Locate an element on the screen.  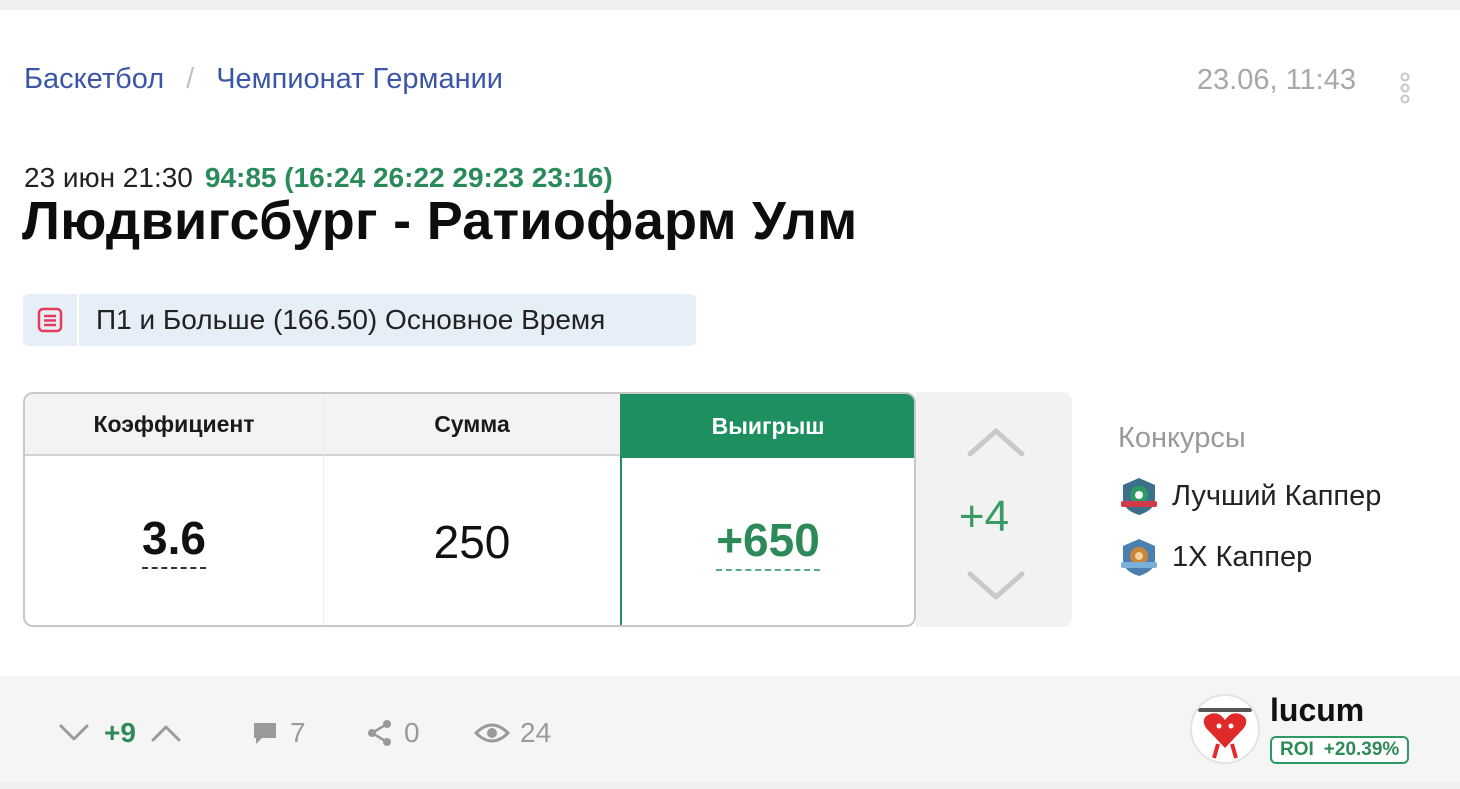
heart-mascot-icon is located at coordinates (1225, 733).